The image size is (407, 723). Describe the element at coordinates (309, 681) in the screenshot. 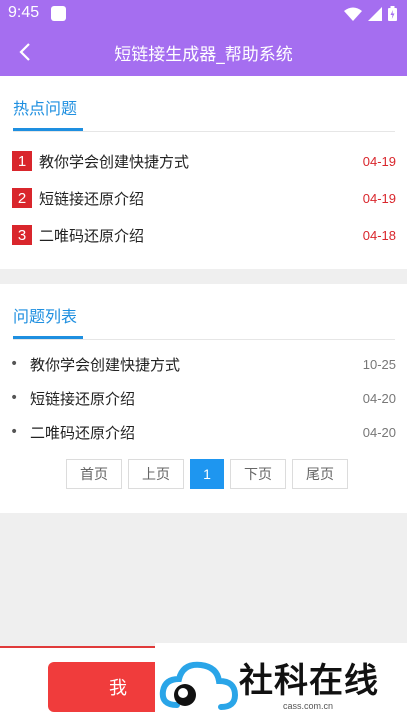

I see `watermark-text: 社科在线` at that location.